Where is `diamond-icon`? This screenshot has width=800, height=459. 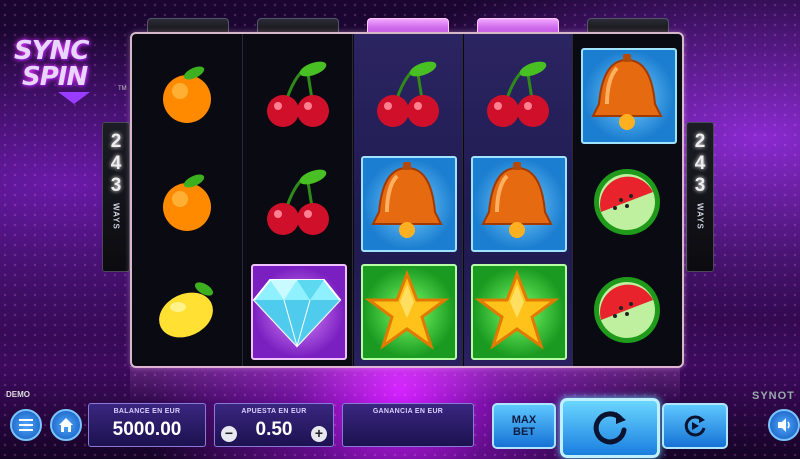 diamond-icon is located at coordinates (297, 313).